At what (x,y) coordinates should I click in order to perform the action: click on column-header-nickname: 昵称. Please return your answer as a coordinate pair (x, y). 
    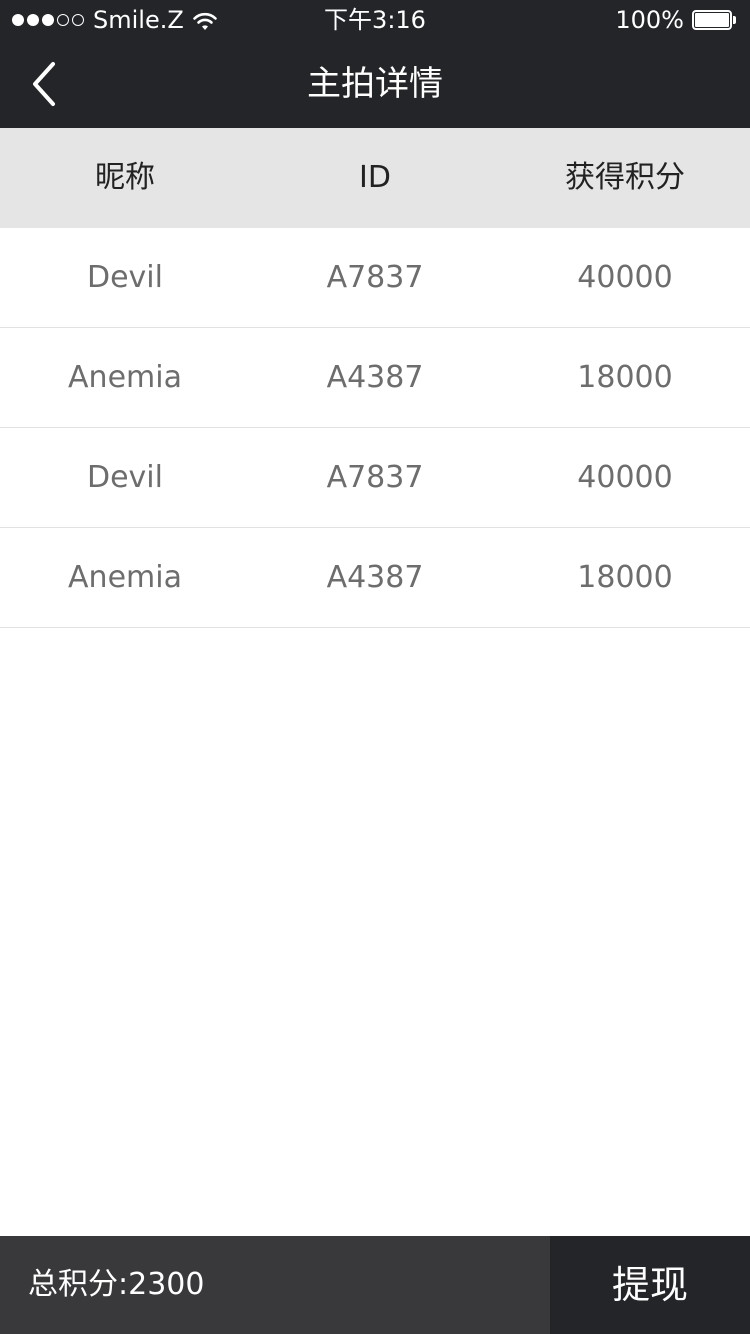
    Looking at the image, I should click on (125, 177).